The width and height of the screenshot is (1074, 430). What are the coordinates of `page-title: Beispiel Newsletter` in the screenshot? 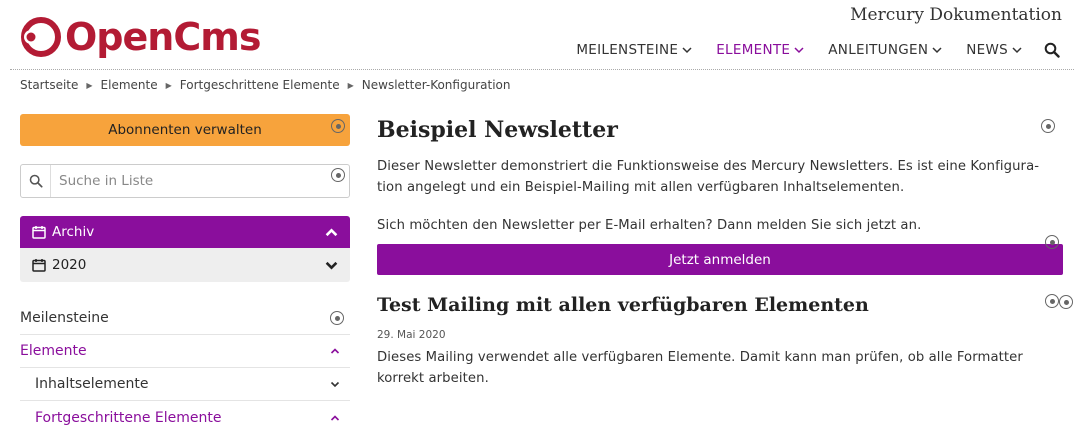 It's located at (497, 130).